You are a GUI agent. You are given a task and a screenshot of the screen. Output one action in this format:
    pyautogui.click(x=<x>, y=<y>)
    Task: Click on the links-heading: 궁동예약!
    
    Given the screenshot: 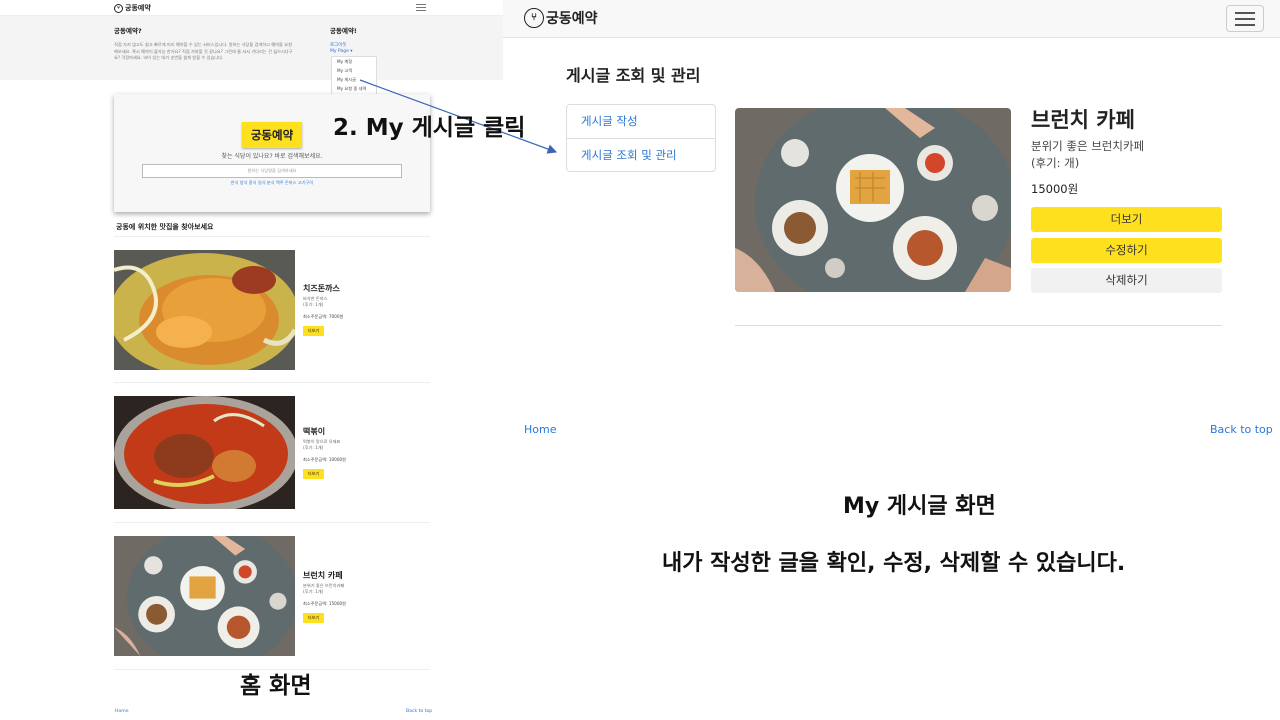 What is the action you would take?
    pyautogui.click(x=343, y=31)
    